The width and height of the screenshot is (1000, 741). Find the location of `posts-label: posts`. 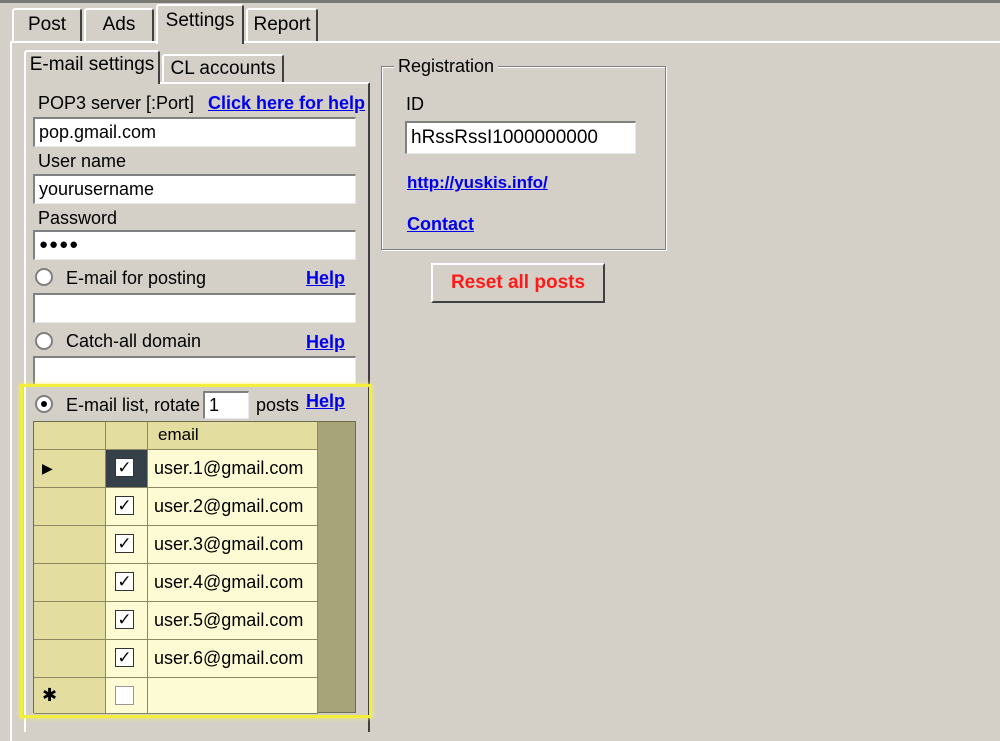

posts-label: posts is located at coordinates (278, 405).